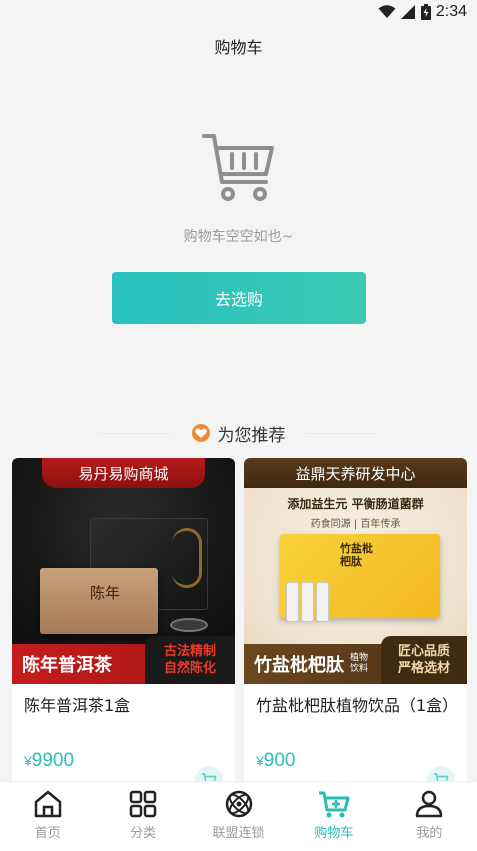 The image size is (477, 851). I want to click on badge-line: 匠心品质, so click(423, 651).